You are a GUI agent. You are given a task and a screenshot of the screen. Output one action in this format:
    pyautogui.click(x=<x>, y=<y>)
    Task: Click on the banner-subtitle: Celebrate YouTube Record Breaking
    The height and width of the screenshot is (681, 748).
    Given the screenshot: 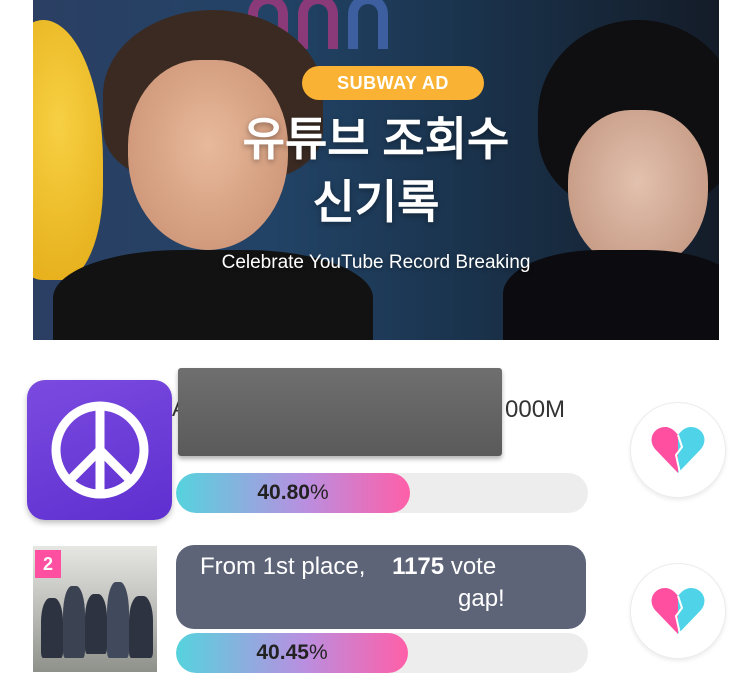 What is the action you would take?
    pyautogui.click(x=376, y=262)
    